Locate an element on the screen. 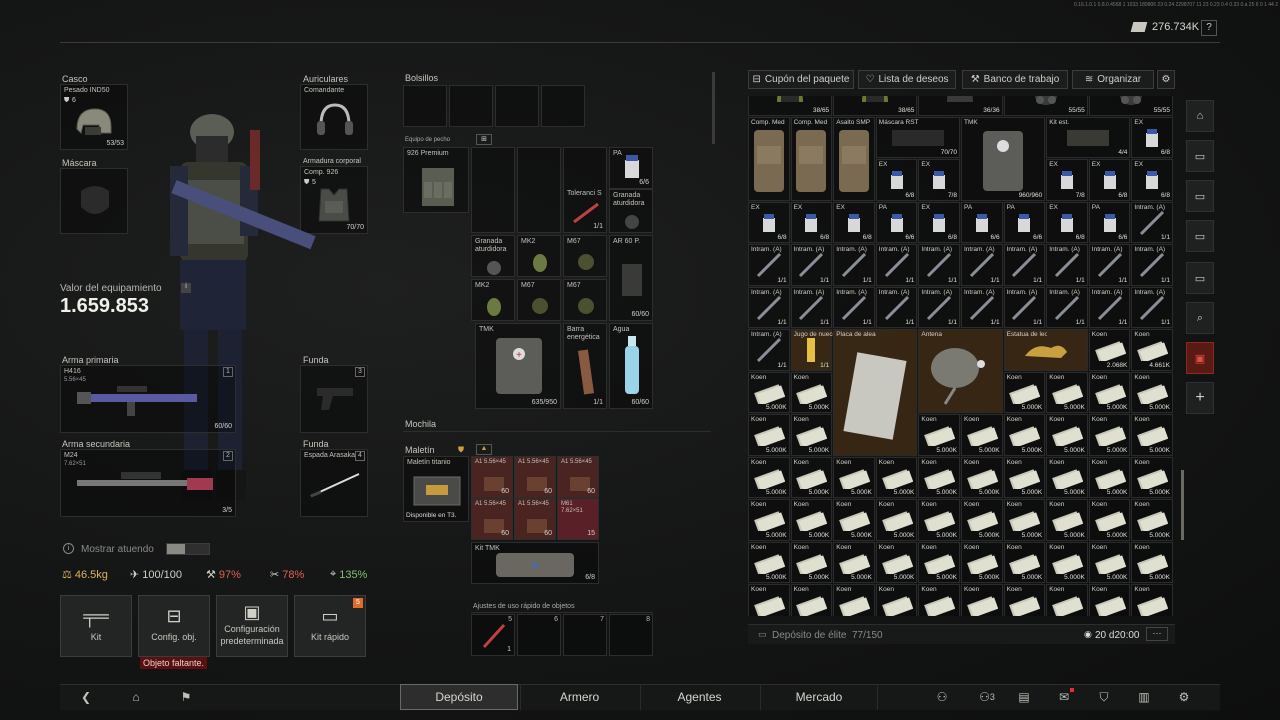  rig-item-flashbang-2: Granada aturdidora is located at coordinates (493, 256).